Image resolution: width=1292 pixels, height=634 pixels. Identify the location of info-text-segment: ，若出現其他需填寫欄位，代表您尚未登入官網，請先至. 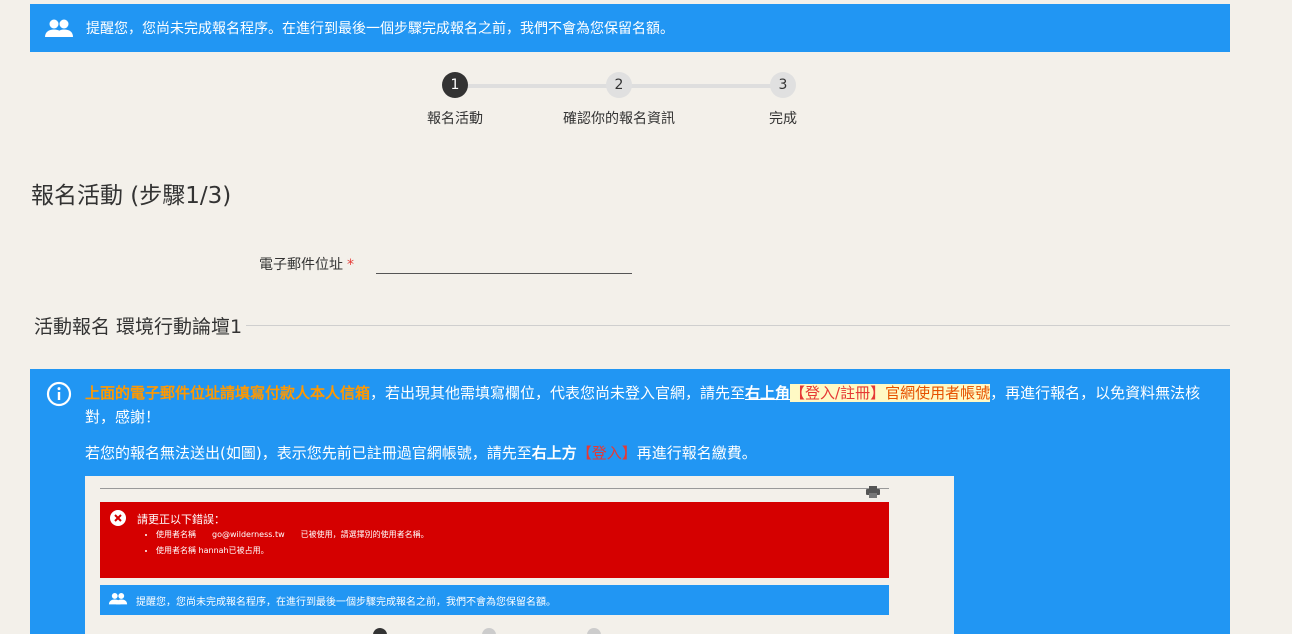
(558, 393).